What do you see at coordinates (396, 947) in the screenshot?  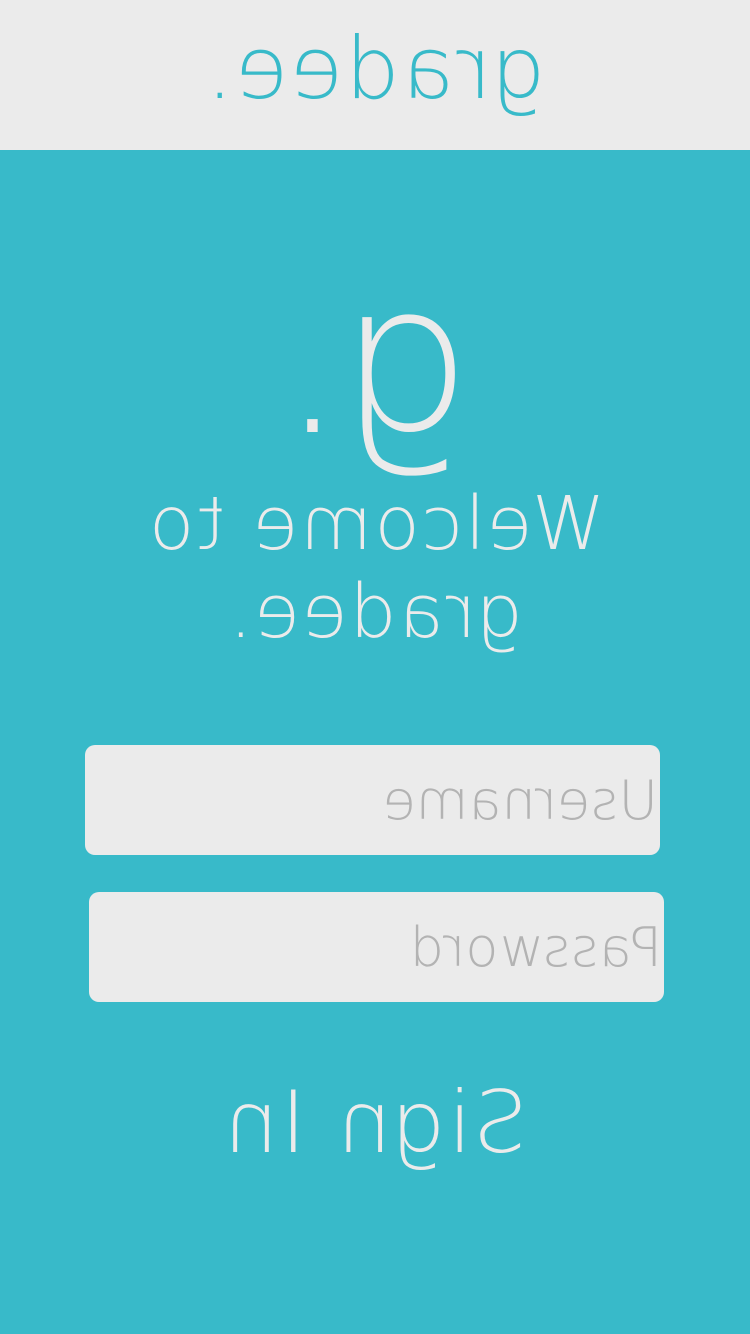 I see `password-input` at bounding box center [396, 947].